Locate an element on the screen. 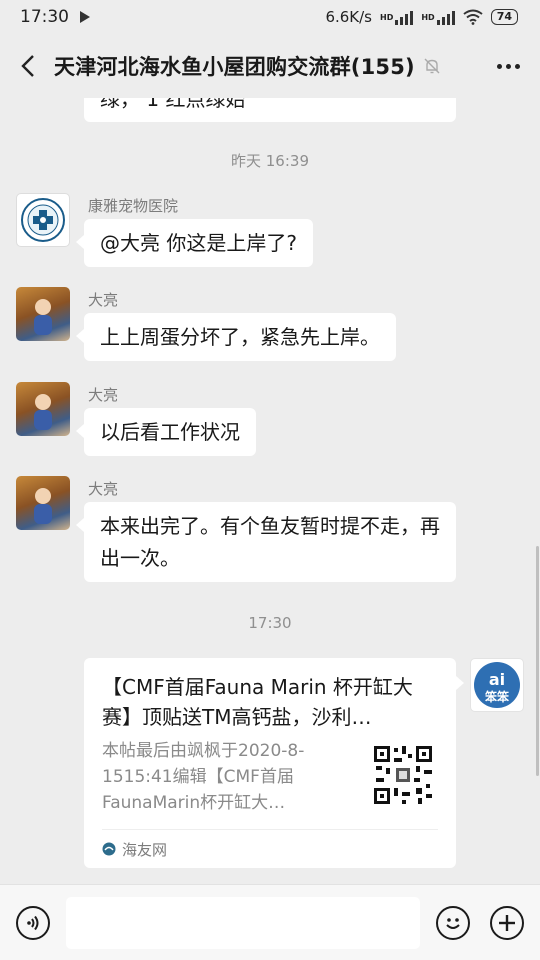 The width and height of the screenshot is (540, 960). back-arrow-icon is located at coordinates (27, 66).